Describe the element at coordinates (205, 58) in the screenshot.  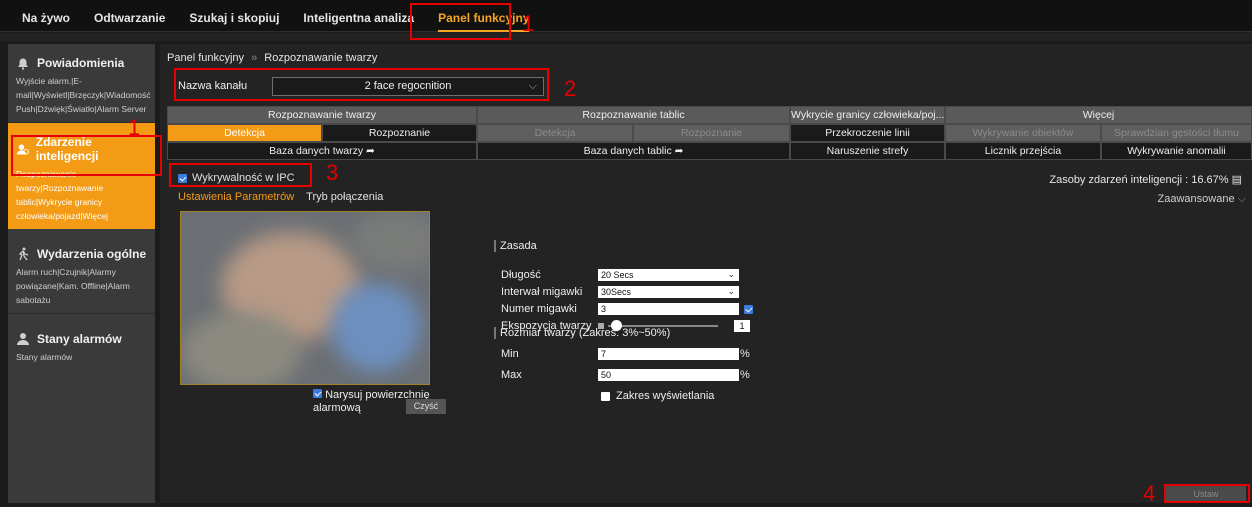
I see `breadcrumb-root: Panel funkcyjny` at that location.